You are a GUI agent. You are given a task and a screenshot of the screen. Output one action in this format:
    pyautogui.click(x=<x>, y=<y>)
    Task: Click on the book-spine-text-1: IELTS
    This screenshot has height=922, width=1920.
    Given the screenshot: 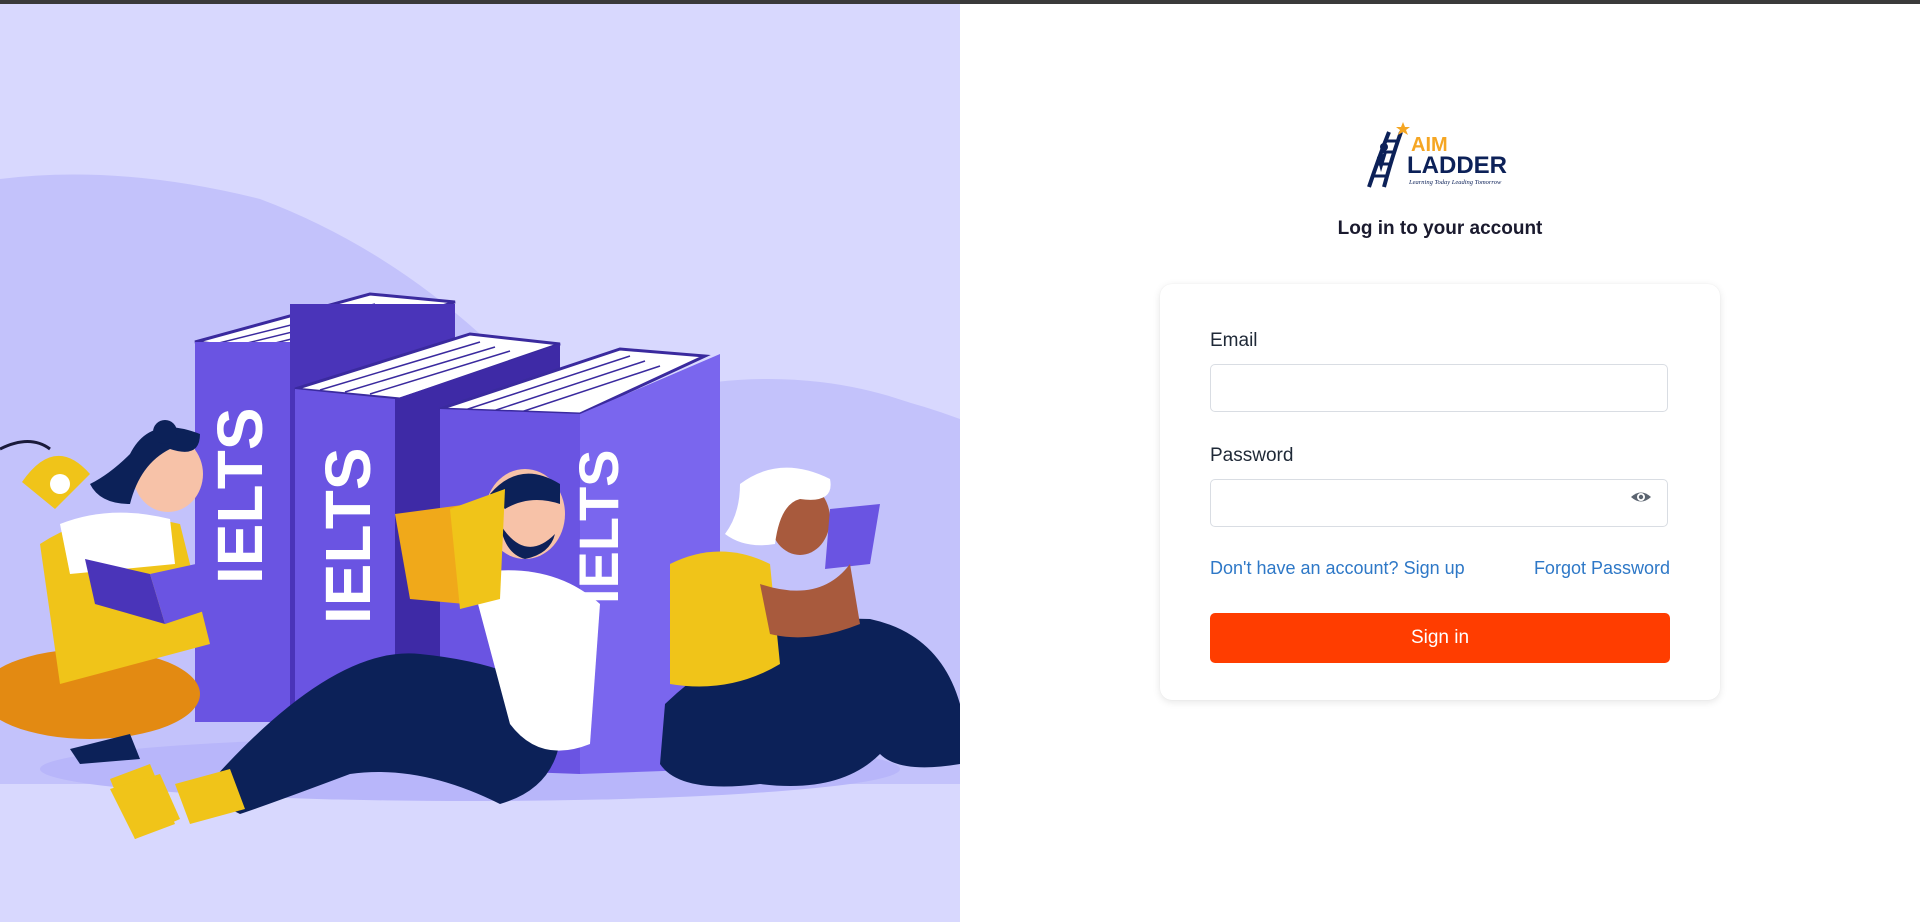 What is the action you would take?
    pyautogui.click(x=240, y=495)
    